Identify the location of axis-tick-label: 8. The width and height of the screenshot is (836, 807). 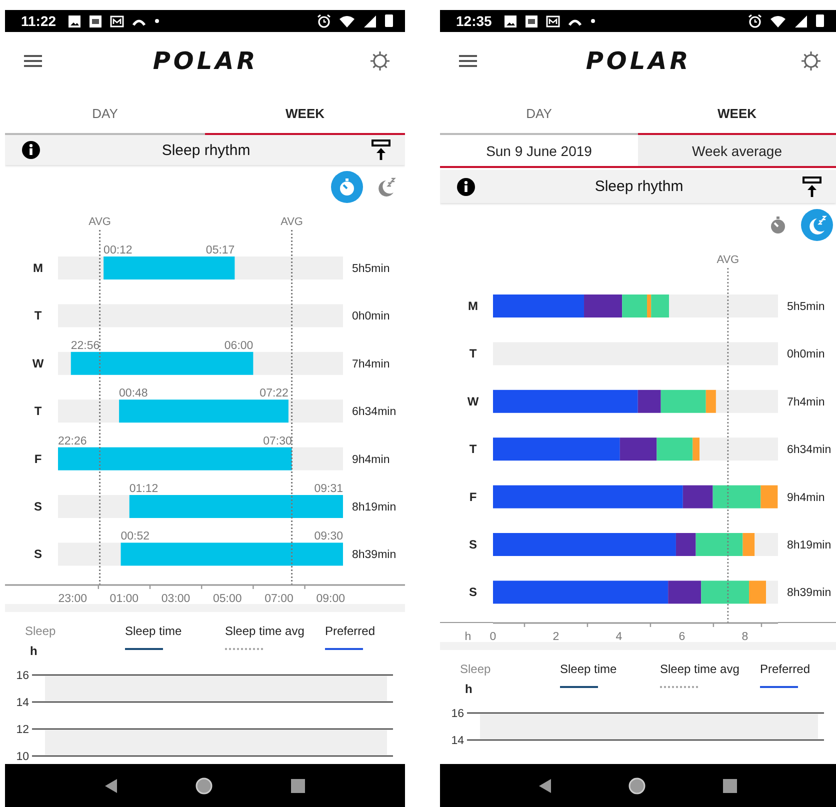
(745, 636).